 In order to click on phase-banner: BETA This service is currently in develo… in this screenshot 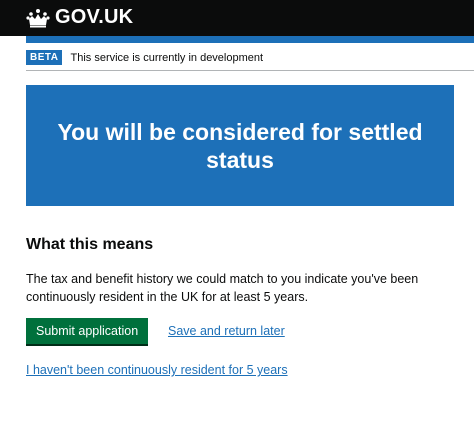, I will do `click(144, 57)`.